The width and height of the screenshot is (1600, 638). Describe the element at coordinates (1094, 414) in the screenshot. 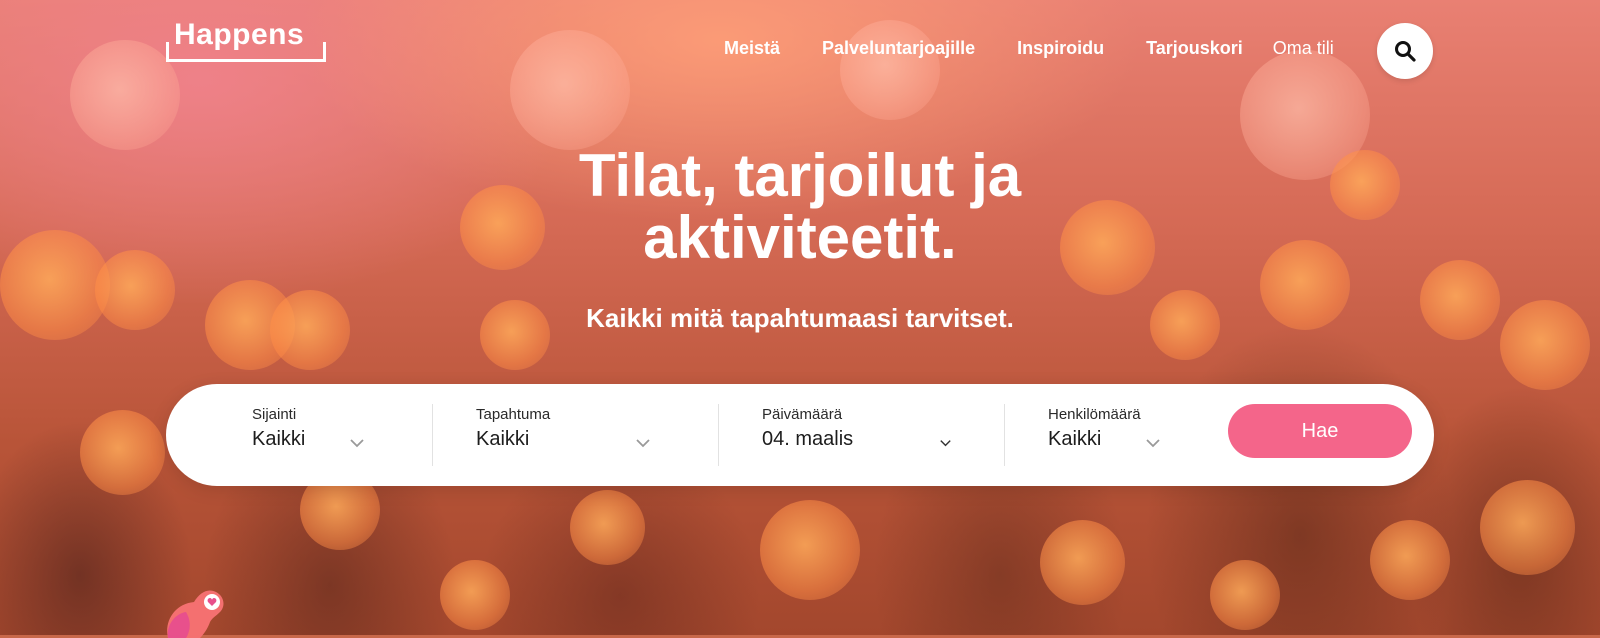

I see `people-count-label: Henkilömäärä` at that location.